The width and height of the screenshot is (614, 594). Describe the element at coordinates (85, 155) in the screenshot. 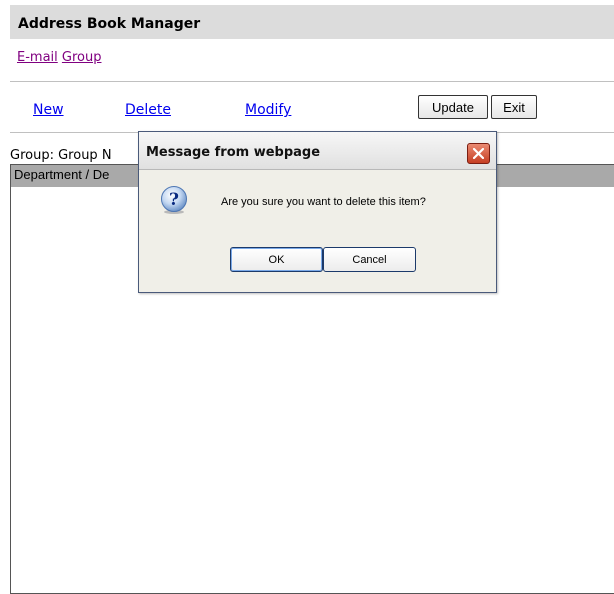

I see `group-value: Group N` at that location.